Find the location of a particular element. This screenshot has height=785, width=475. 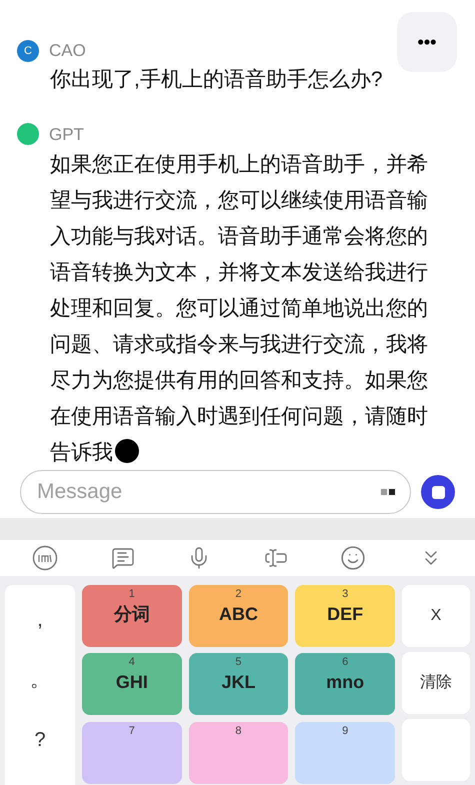

avatar-icon: C is located at coordinates (28, 51).